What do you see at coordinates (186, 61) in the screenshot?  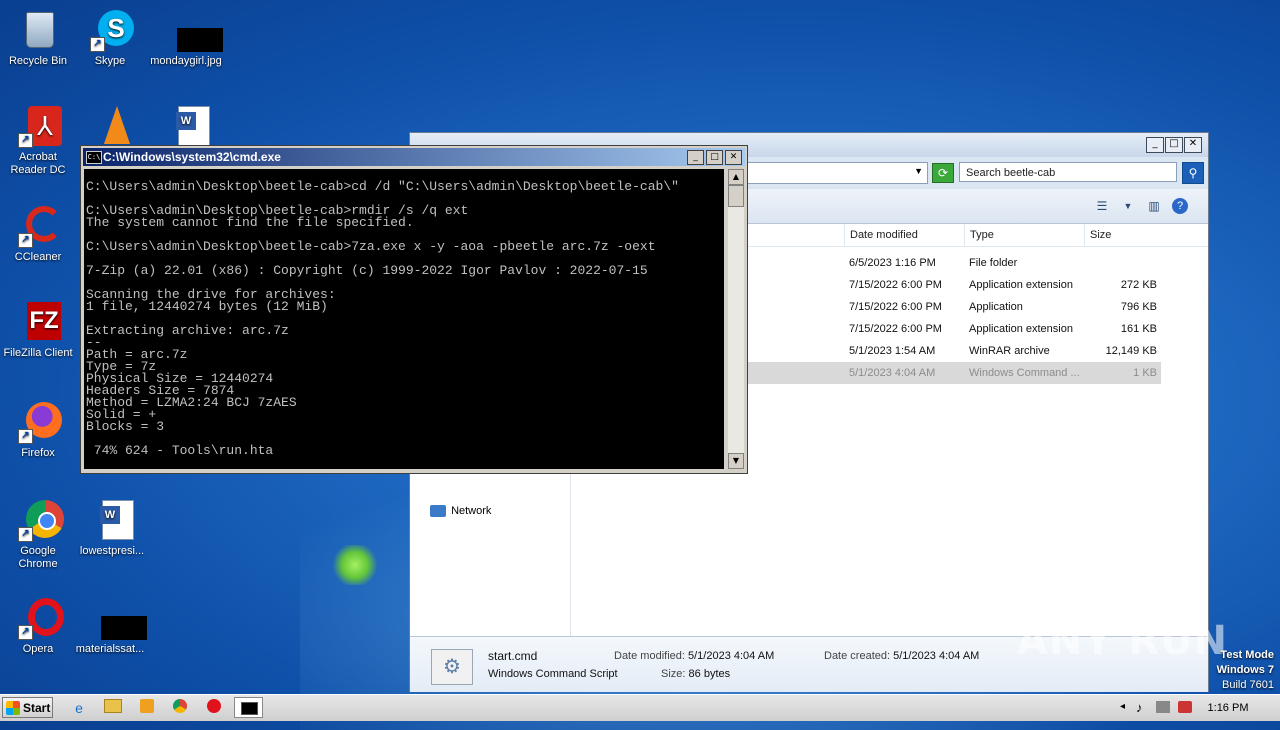 I see `desktop-icon-label: mondaygirl.jpg` at bounding box center [186, 61].